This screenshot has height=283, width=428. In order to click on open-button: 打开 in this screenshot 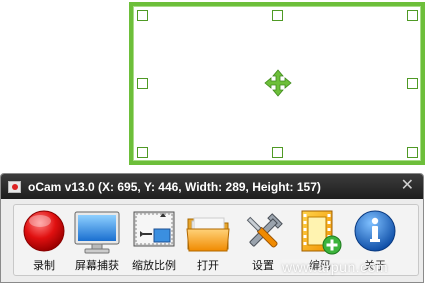, I will do `click(208, 241)`.